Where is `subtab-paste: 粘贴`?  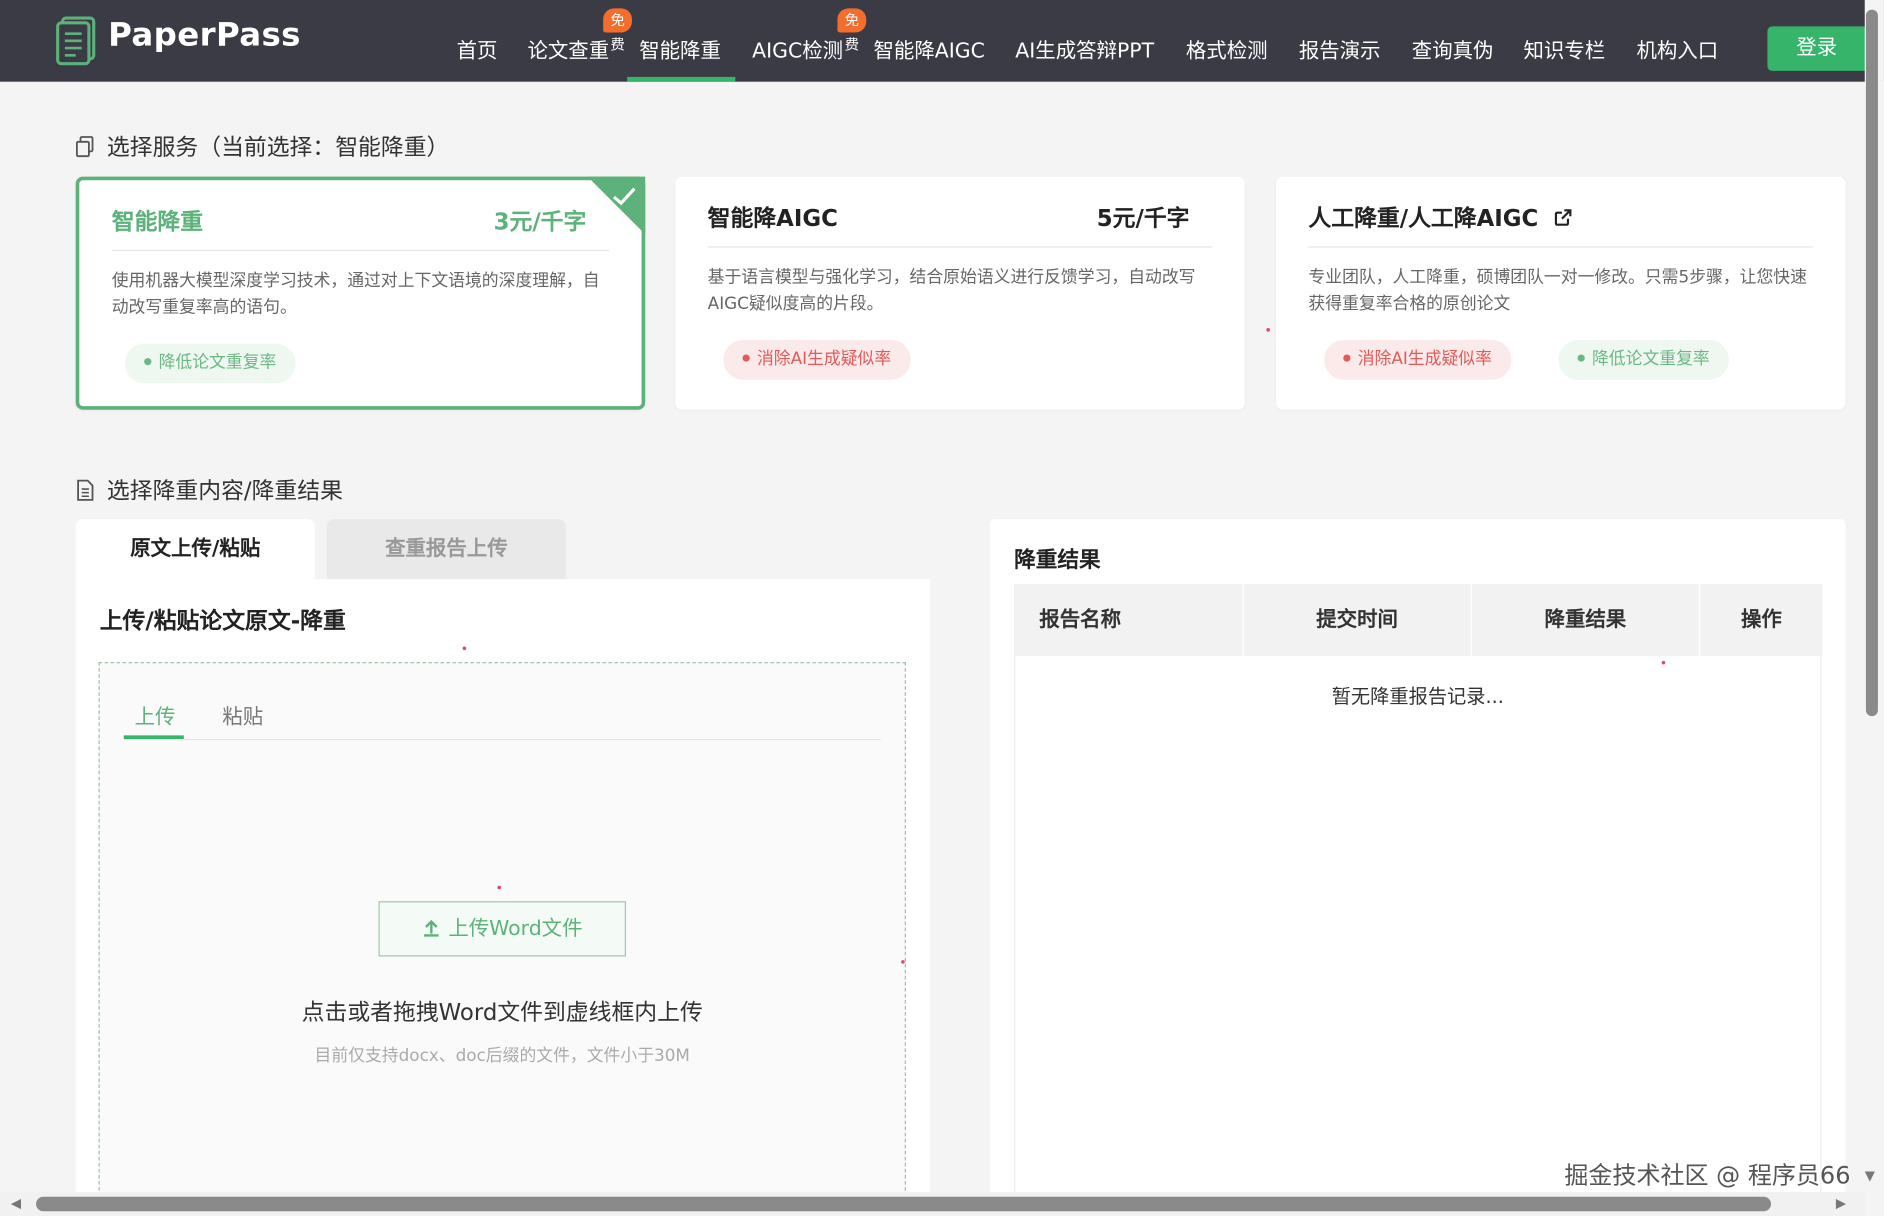 subtab-paste: 粘贴 is located at coordinates (242, 714).